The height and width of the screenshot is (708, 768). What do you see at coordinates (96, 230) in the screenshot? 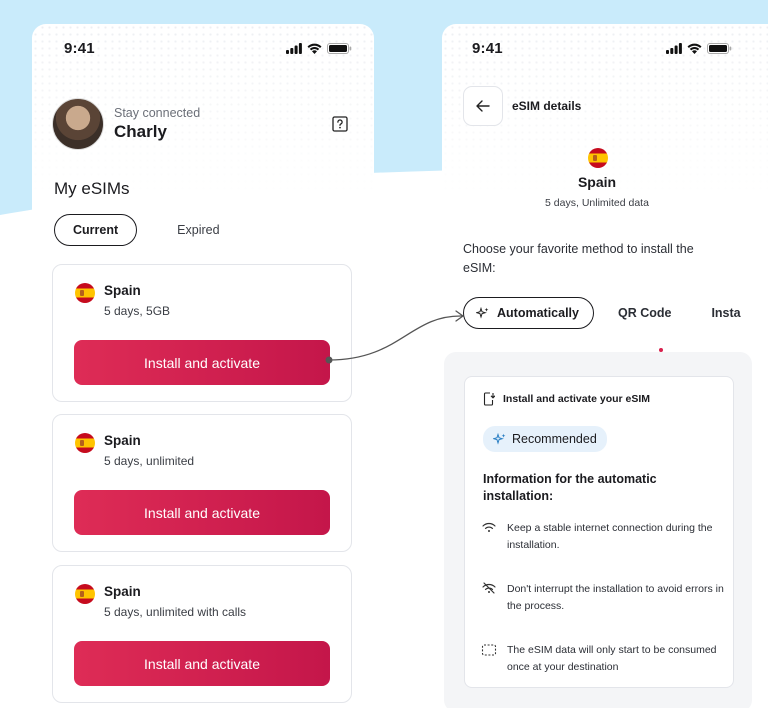
I see `tab-current: Current` at bounding box center [96, 230].